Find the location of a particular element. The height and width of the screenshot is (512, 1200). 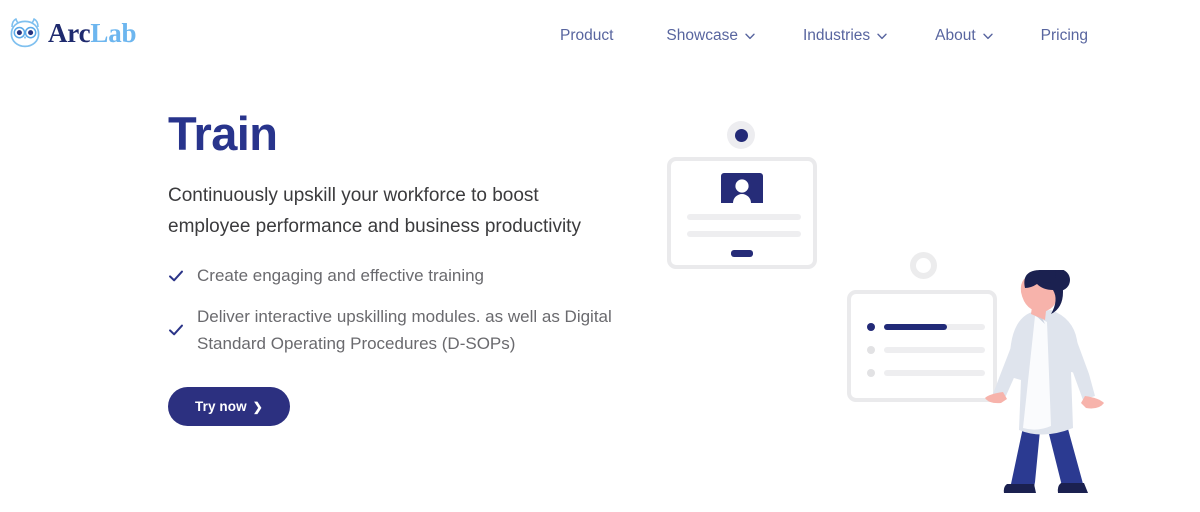

brand-logo: ArcLab is located at coordinates (72, 32).